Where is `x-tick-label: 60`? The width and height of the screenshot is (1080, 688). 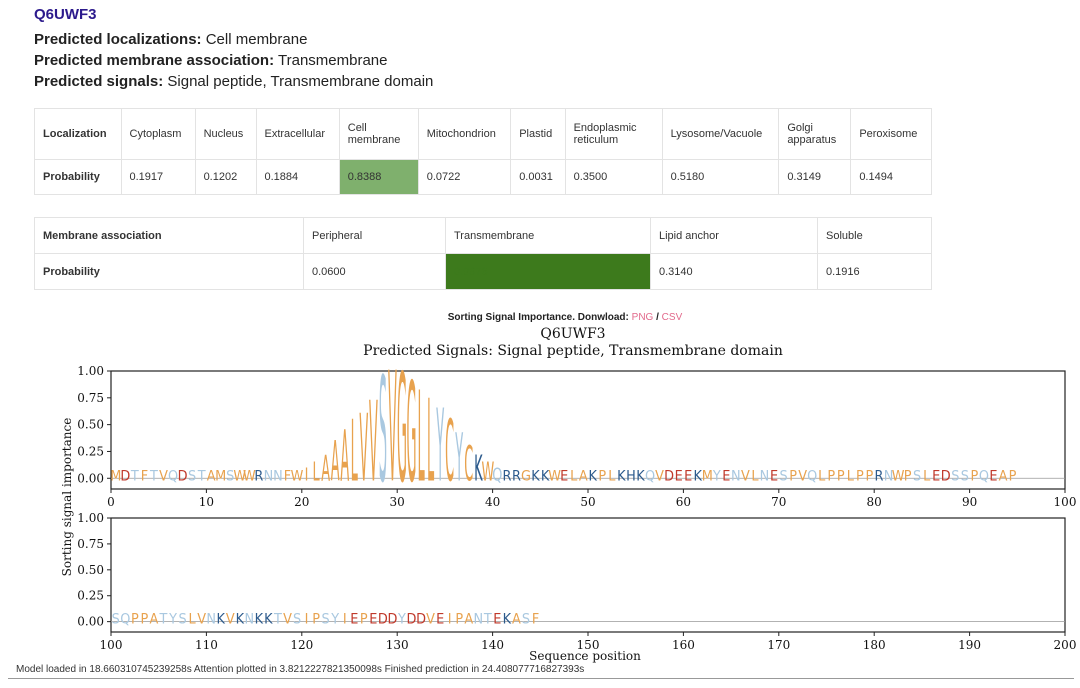
x-tick-label: 60 is located at coordinates (683, 502).